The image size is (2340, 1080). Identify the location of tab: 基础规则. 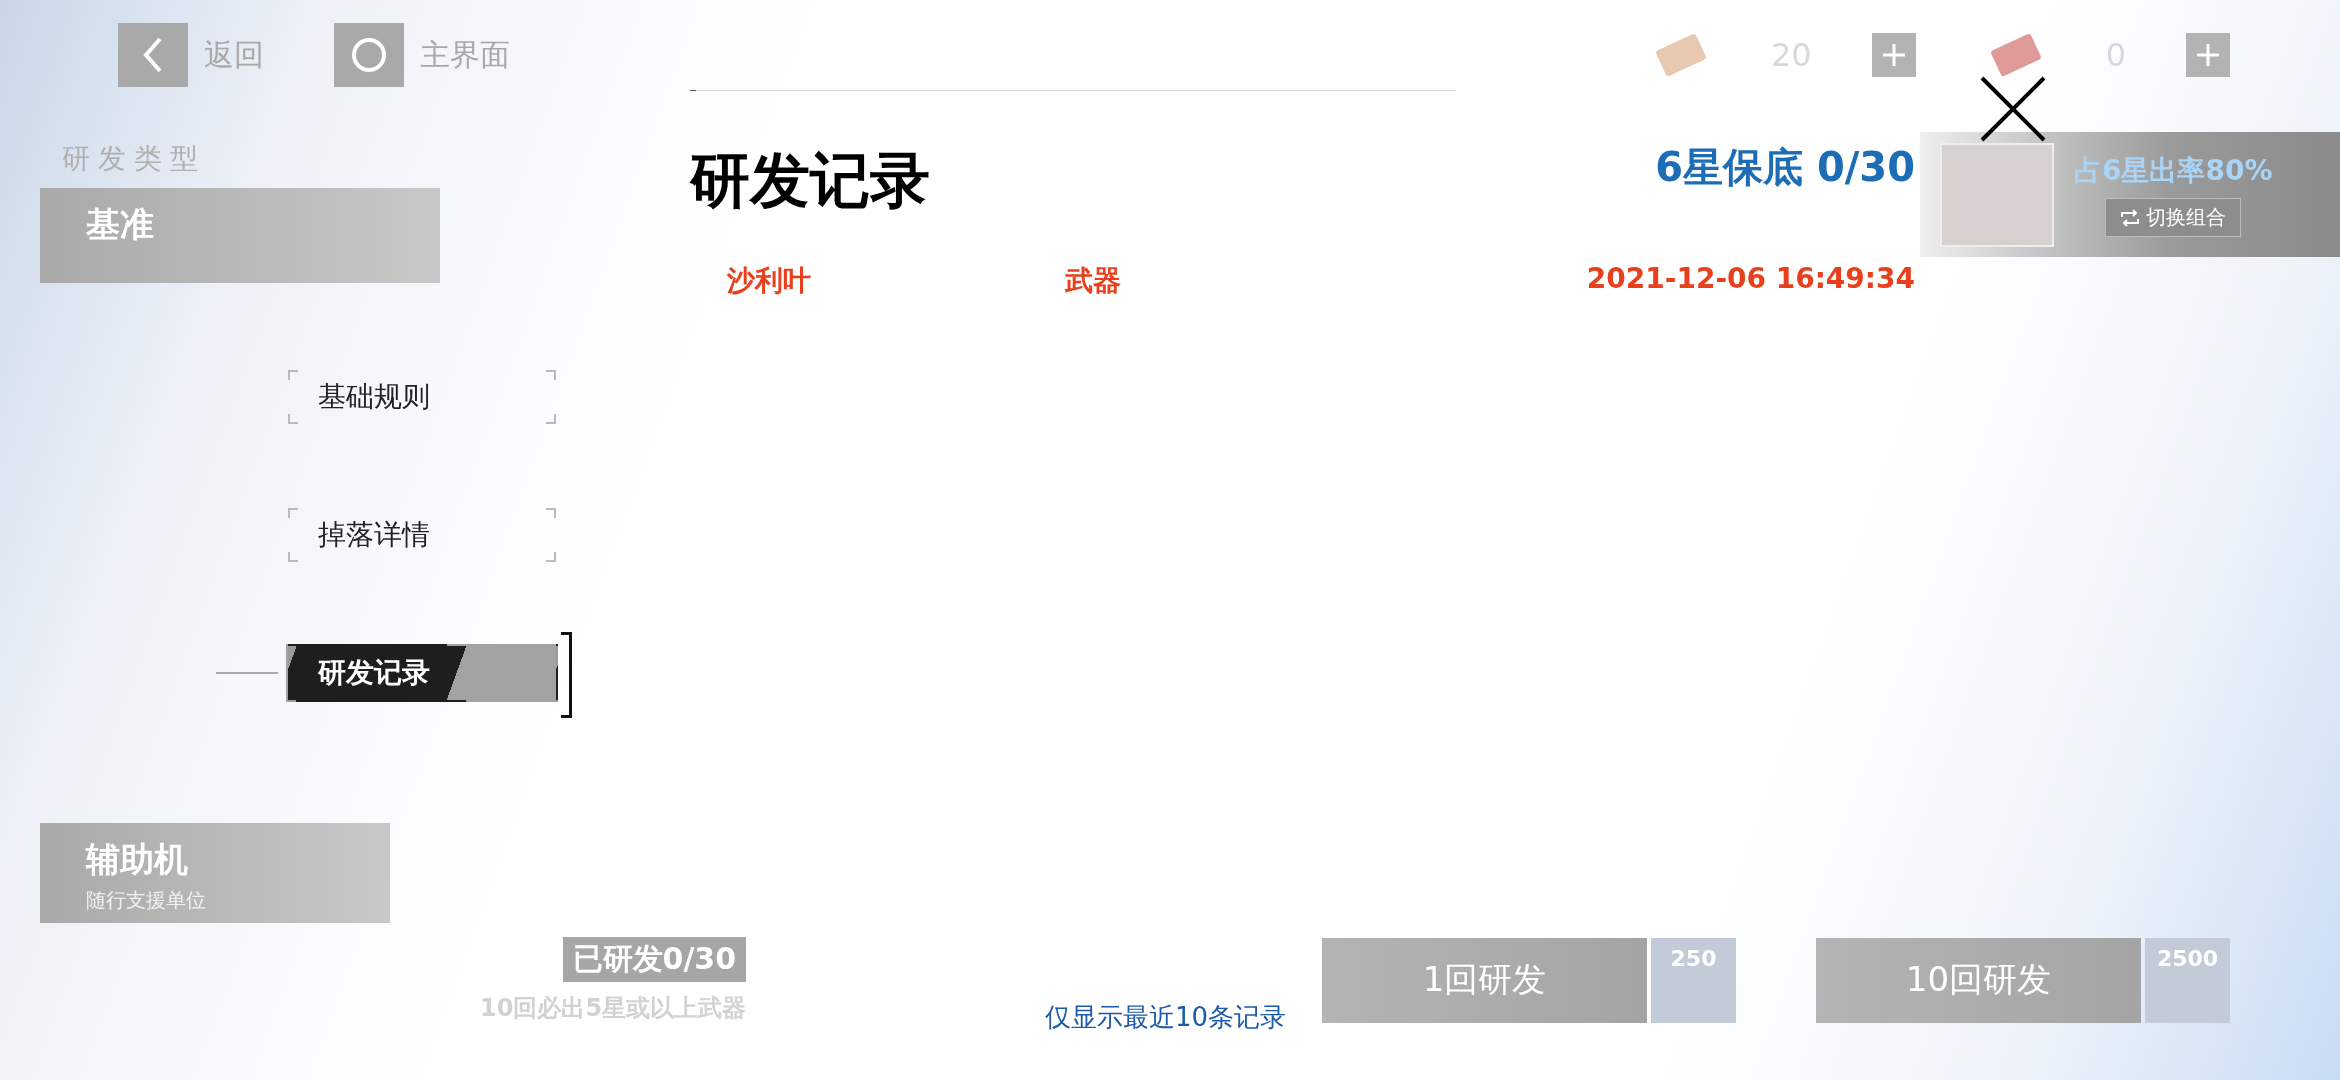
(422, 397).